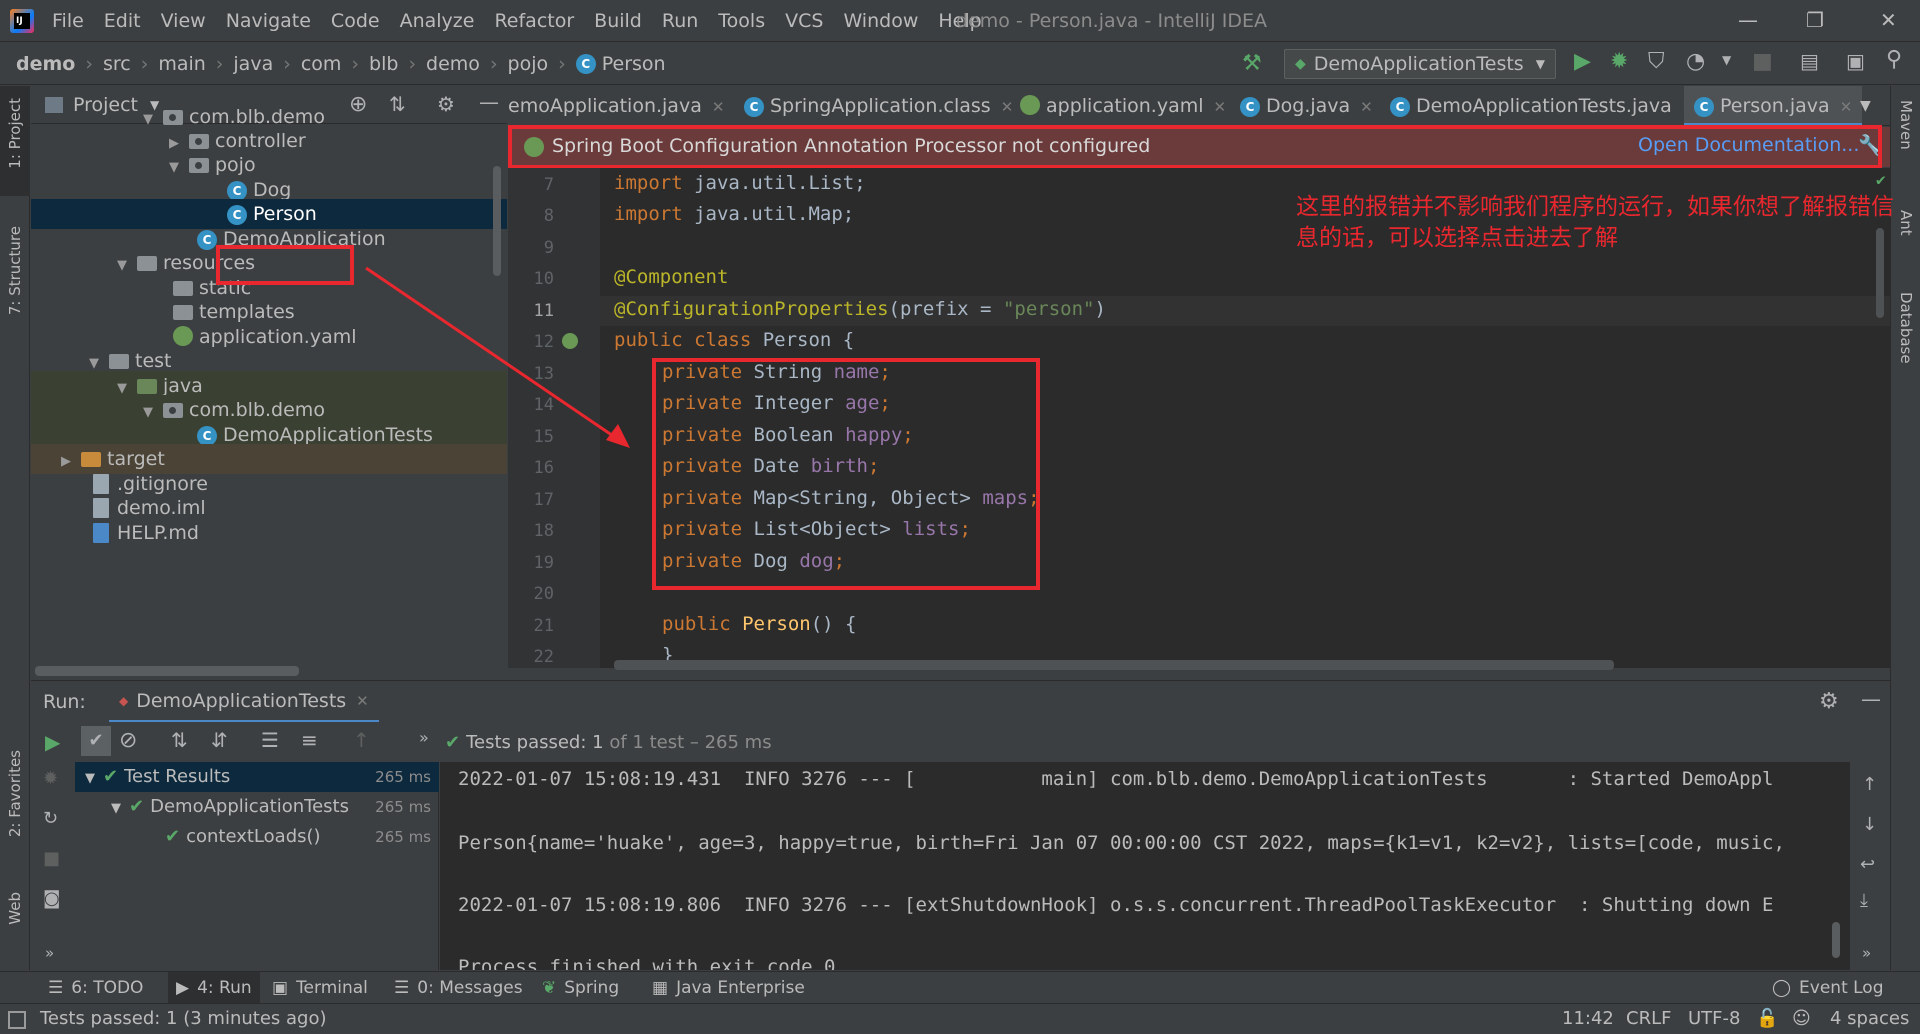 Image resolution: width=1920 pixels, height=1034 pixels. Describe the element at coordinates (1869, 1018) in the screenshot. I see `indent-setting: 4 spaces` at that location.